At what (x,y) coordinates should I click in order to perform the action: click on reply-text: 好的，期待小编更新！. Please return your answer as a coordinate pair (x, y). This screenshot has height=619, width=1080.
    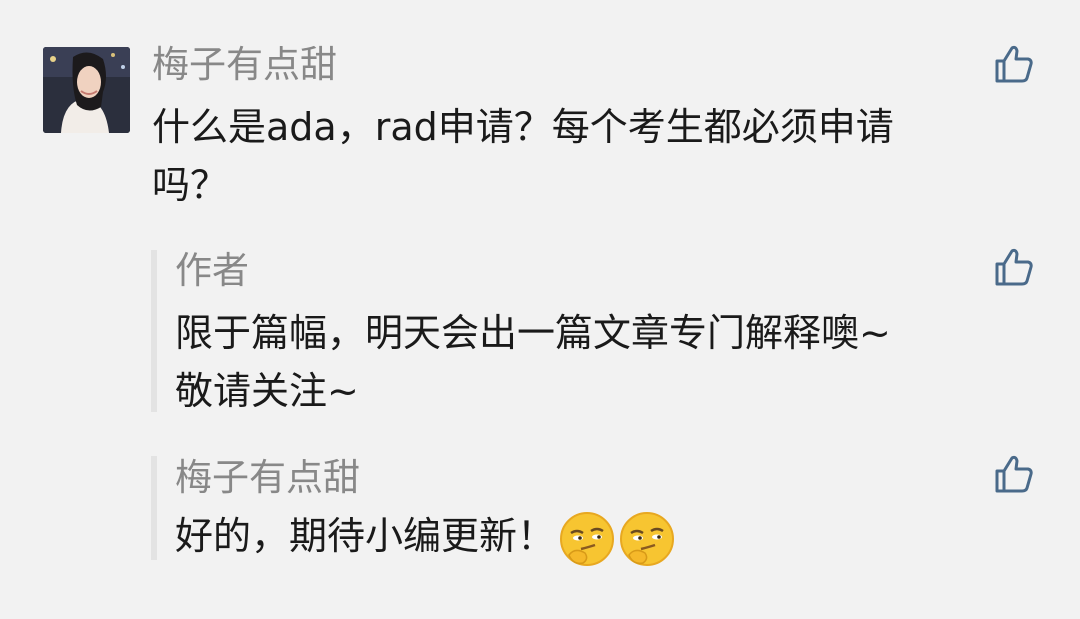
    Looking at the image, I should click on (425, 537).